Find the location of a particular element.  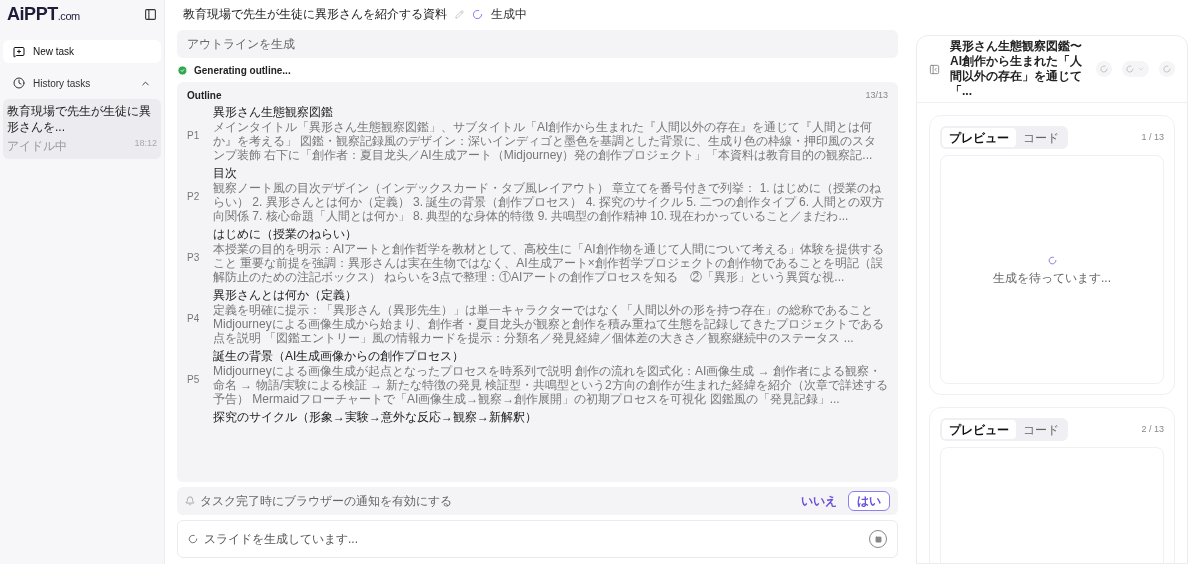

page-number: P5 is located at coordinates (193, 379).